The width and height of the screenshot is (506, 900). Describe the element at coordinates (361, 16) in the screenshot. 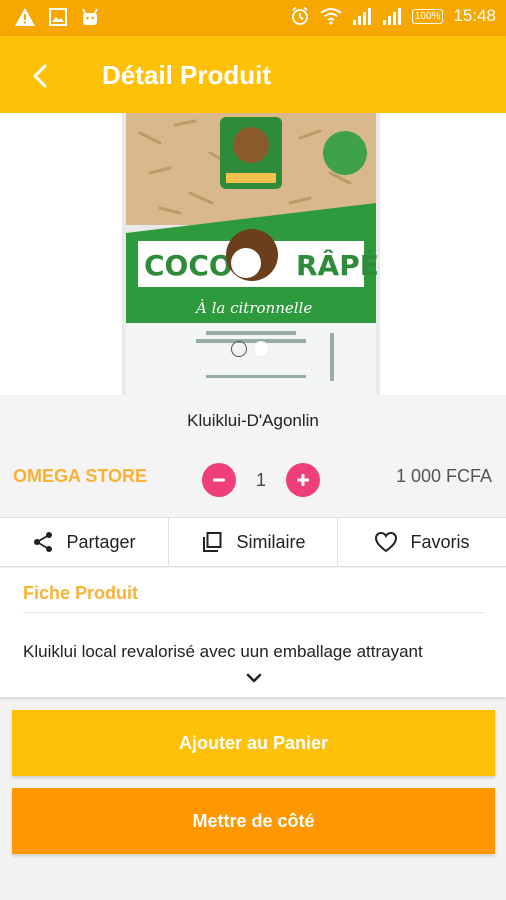

I see `signal-icon` at that location.